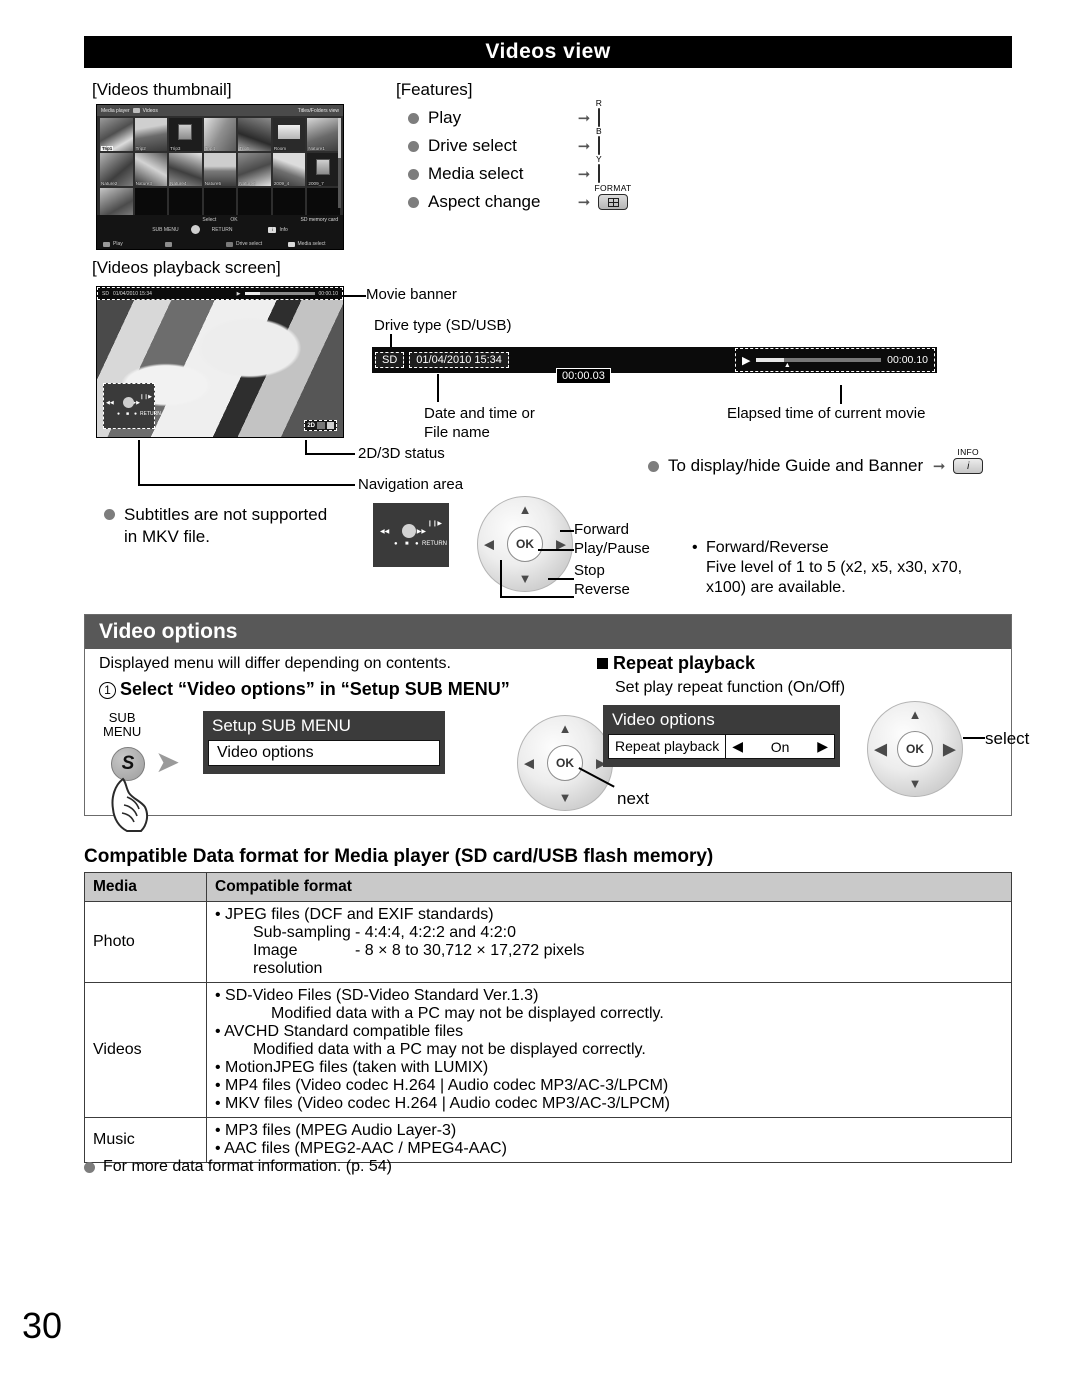 This screenshot has width=1080, height=1388. I want to click on footer-play-button: Play, so click(128, 244).